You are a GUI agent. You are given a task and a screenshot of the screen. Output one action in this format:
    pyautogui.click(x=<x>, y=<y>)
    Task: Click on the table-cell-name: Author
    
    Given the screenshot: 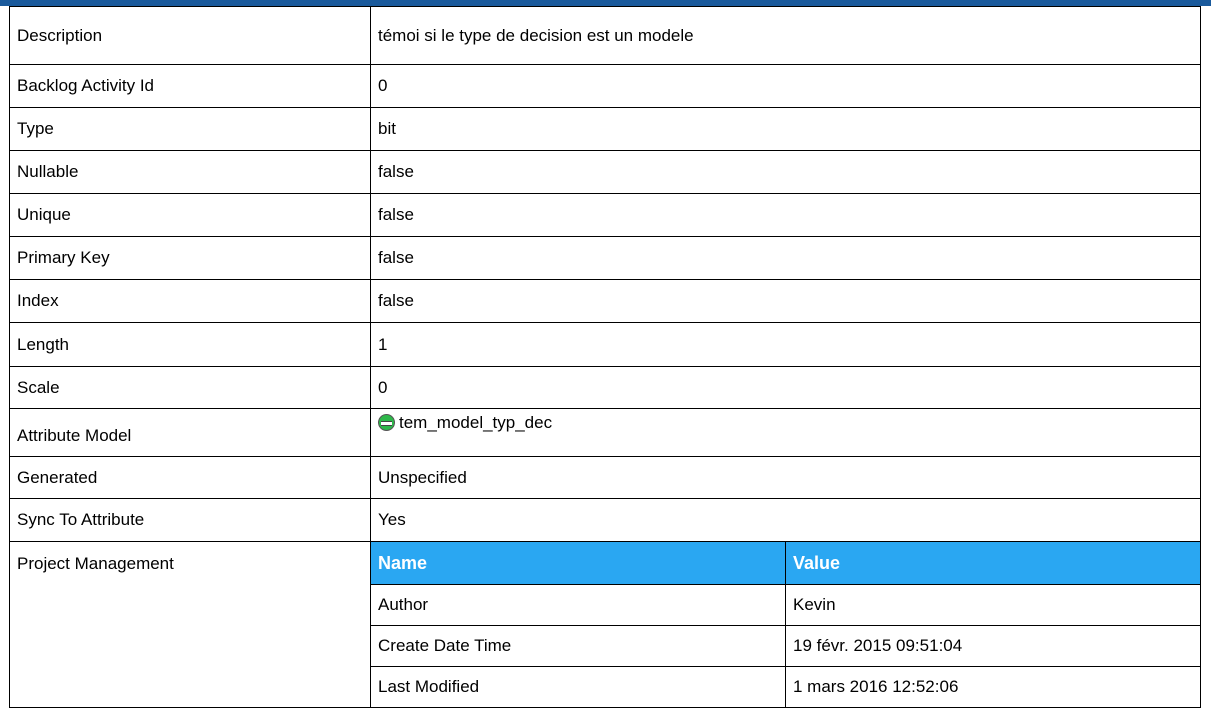 What is the action you would take?
    pyautogui.click(x=578, y=605)
    